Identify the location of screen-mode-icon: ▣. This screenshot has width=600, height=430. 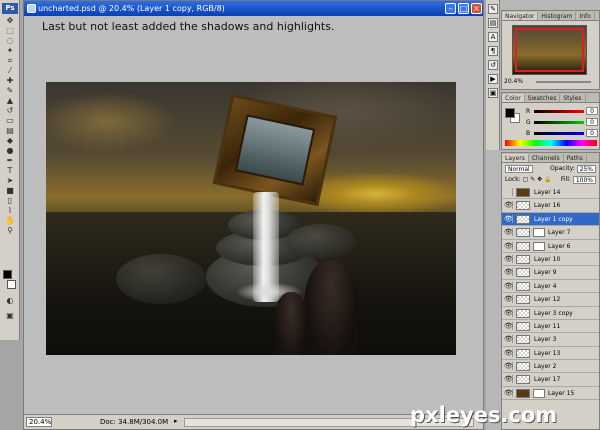
(10, 315).